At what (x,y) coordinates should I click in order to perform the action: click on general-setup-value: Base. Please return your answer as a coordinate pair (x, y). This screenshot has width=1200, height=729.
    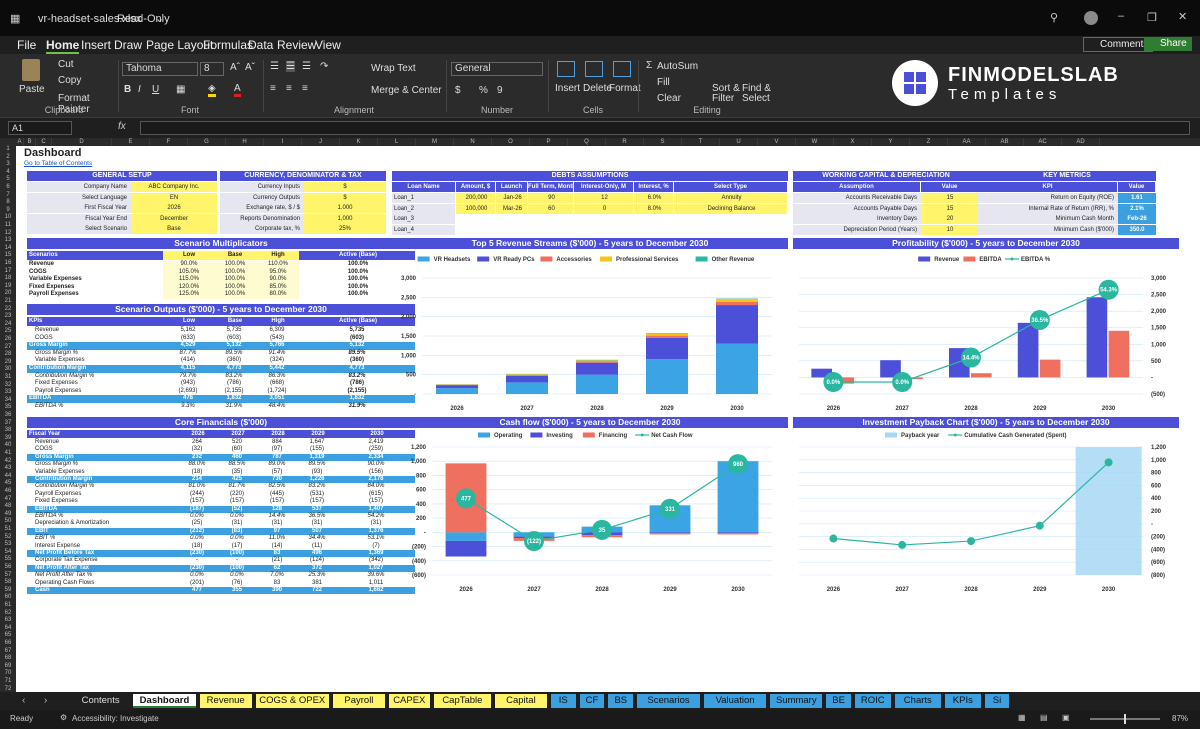
    Looking at the image, I should click on (174, 229).